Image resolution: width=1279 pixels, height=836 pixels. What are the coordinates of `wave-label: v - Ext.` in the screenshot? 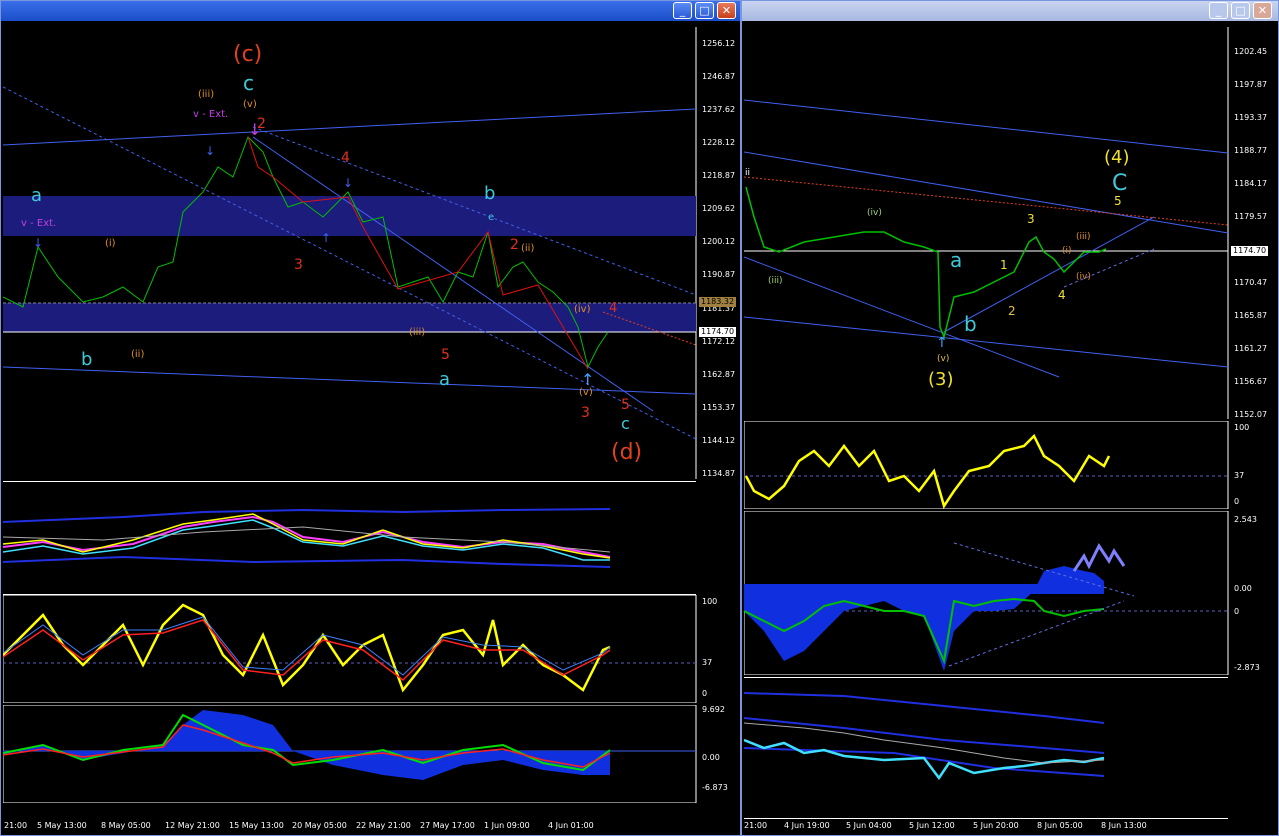 It's located at (210, 114).